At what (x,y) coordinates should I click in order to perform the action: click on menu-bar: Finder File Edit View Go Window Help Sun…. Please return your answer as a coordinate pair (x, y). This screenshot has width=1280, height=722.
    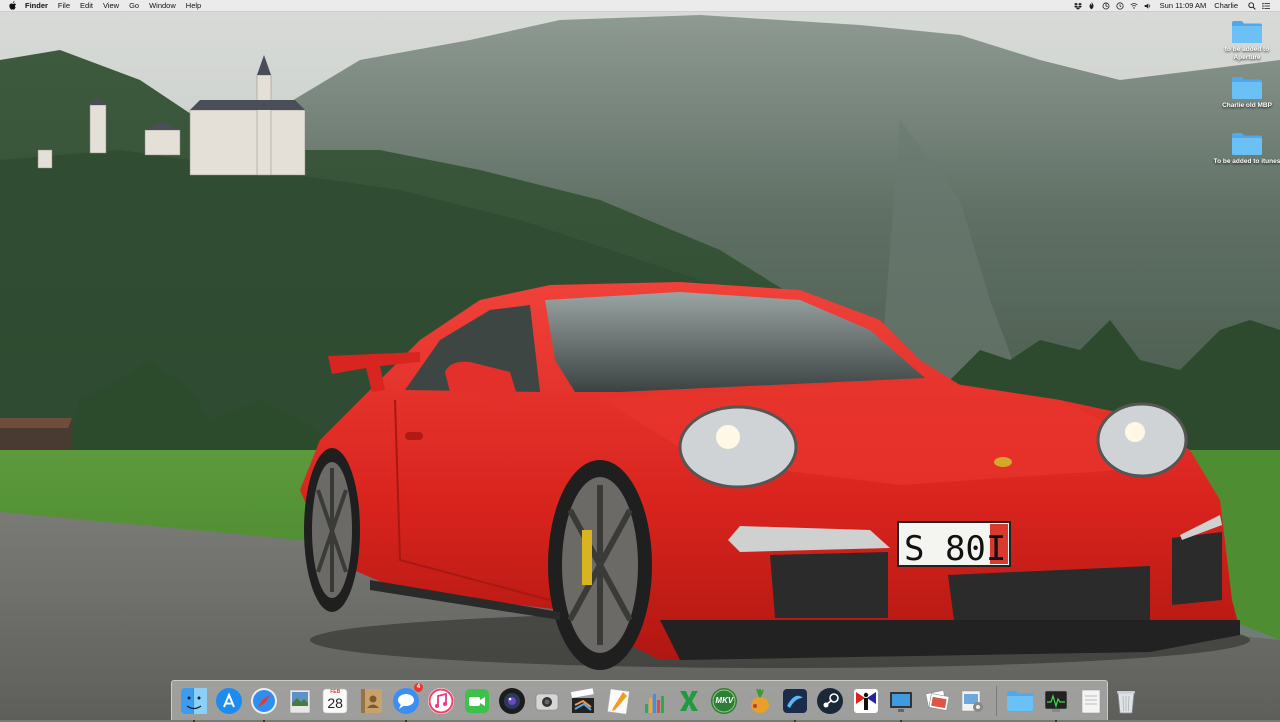
    Looking at the image, I should click on (640, 6).